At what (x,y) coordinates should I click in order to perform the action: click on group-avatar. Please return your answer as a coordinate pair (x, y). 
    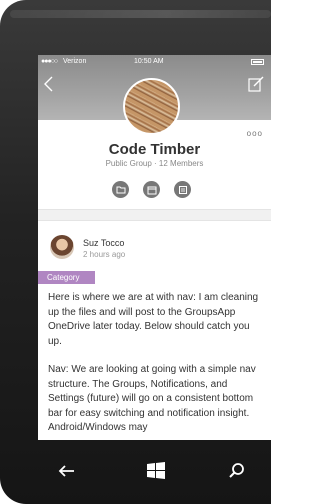
    Looking at the image, I should click on (151, 106).